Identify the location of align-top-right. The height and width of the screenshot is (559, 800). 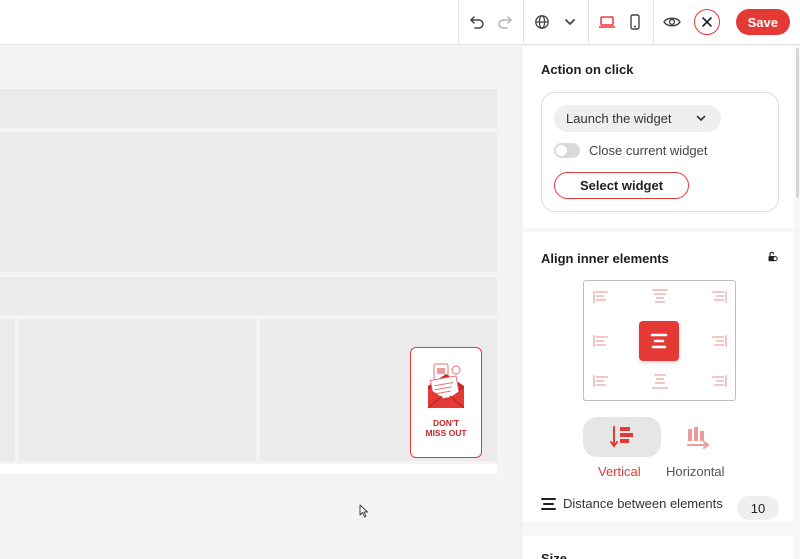
(718, 297).